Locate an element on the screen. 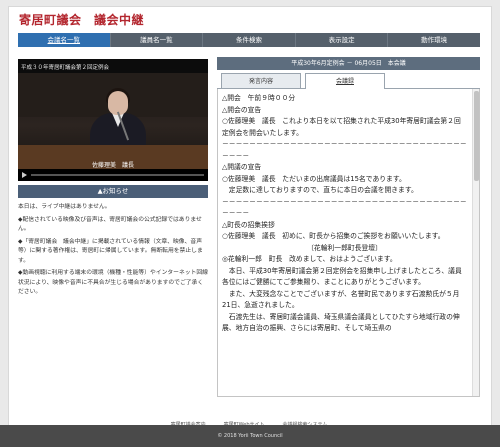  transcript-stage-note: 〔花輪利一郎町長登壇〕 is located at coordinates (344, 247).